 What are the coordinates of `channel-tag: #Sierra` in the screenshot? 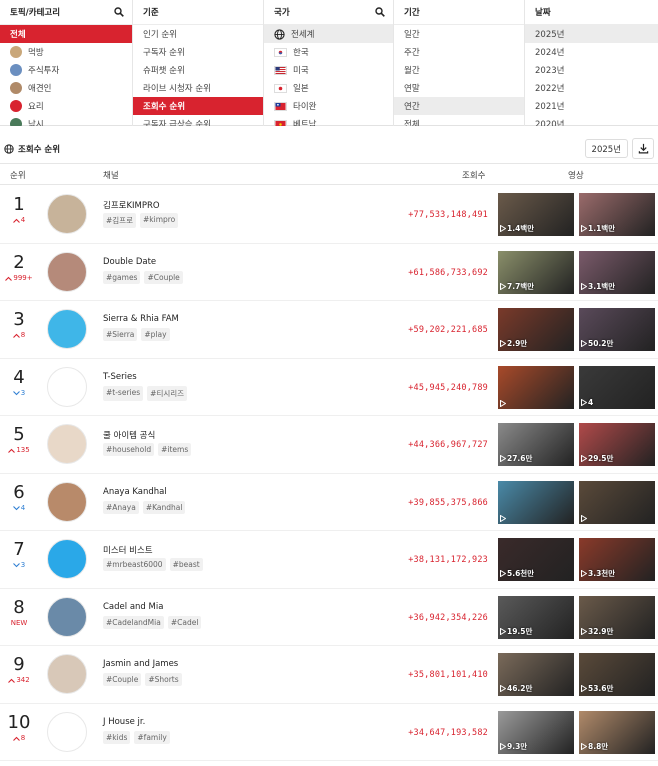 It's located at (120, 334).